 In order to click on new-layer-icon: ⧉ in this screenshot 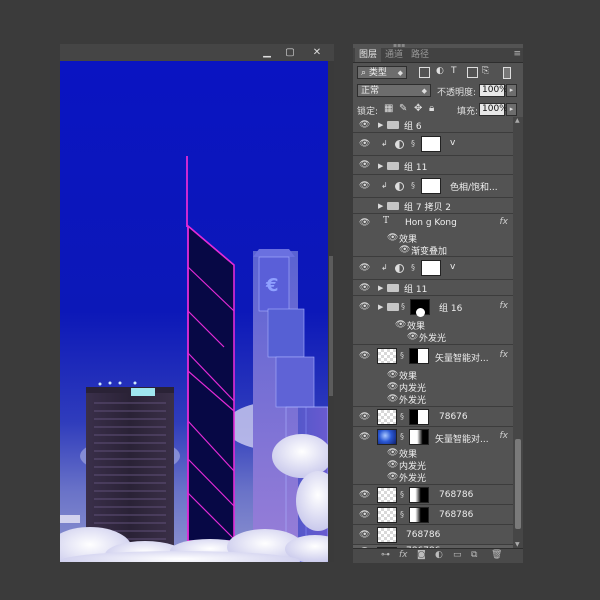, I will do `click(474, 555)`.